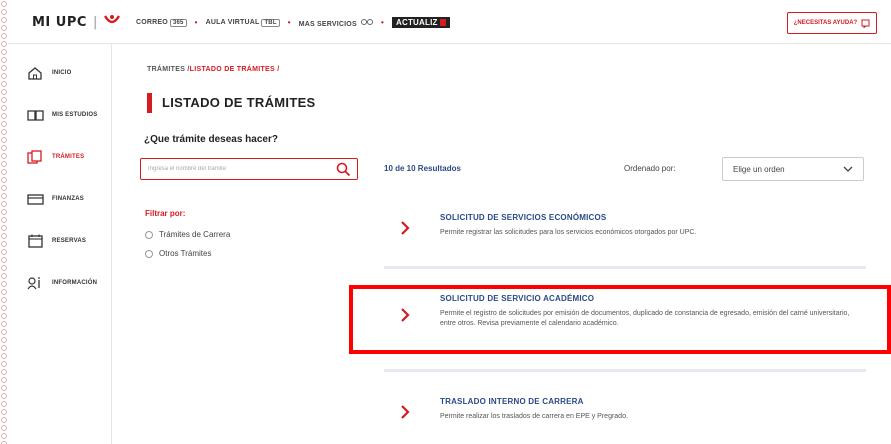  I want to click on sidebar-item-label: RESERVAS, so click(69, 241).